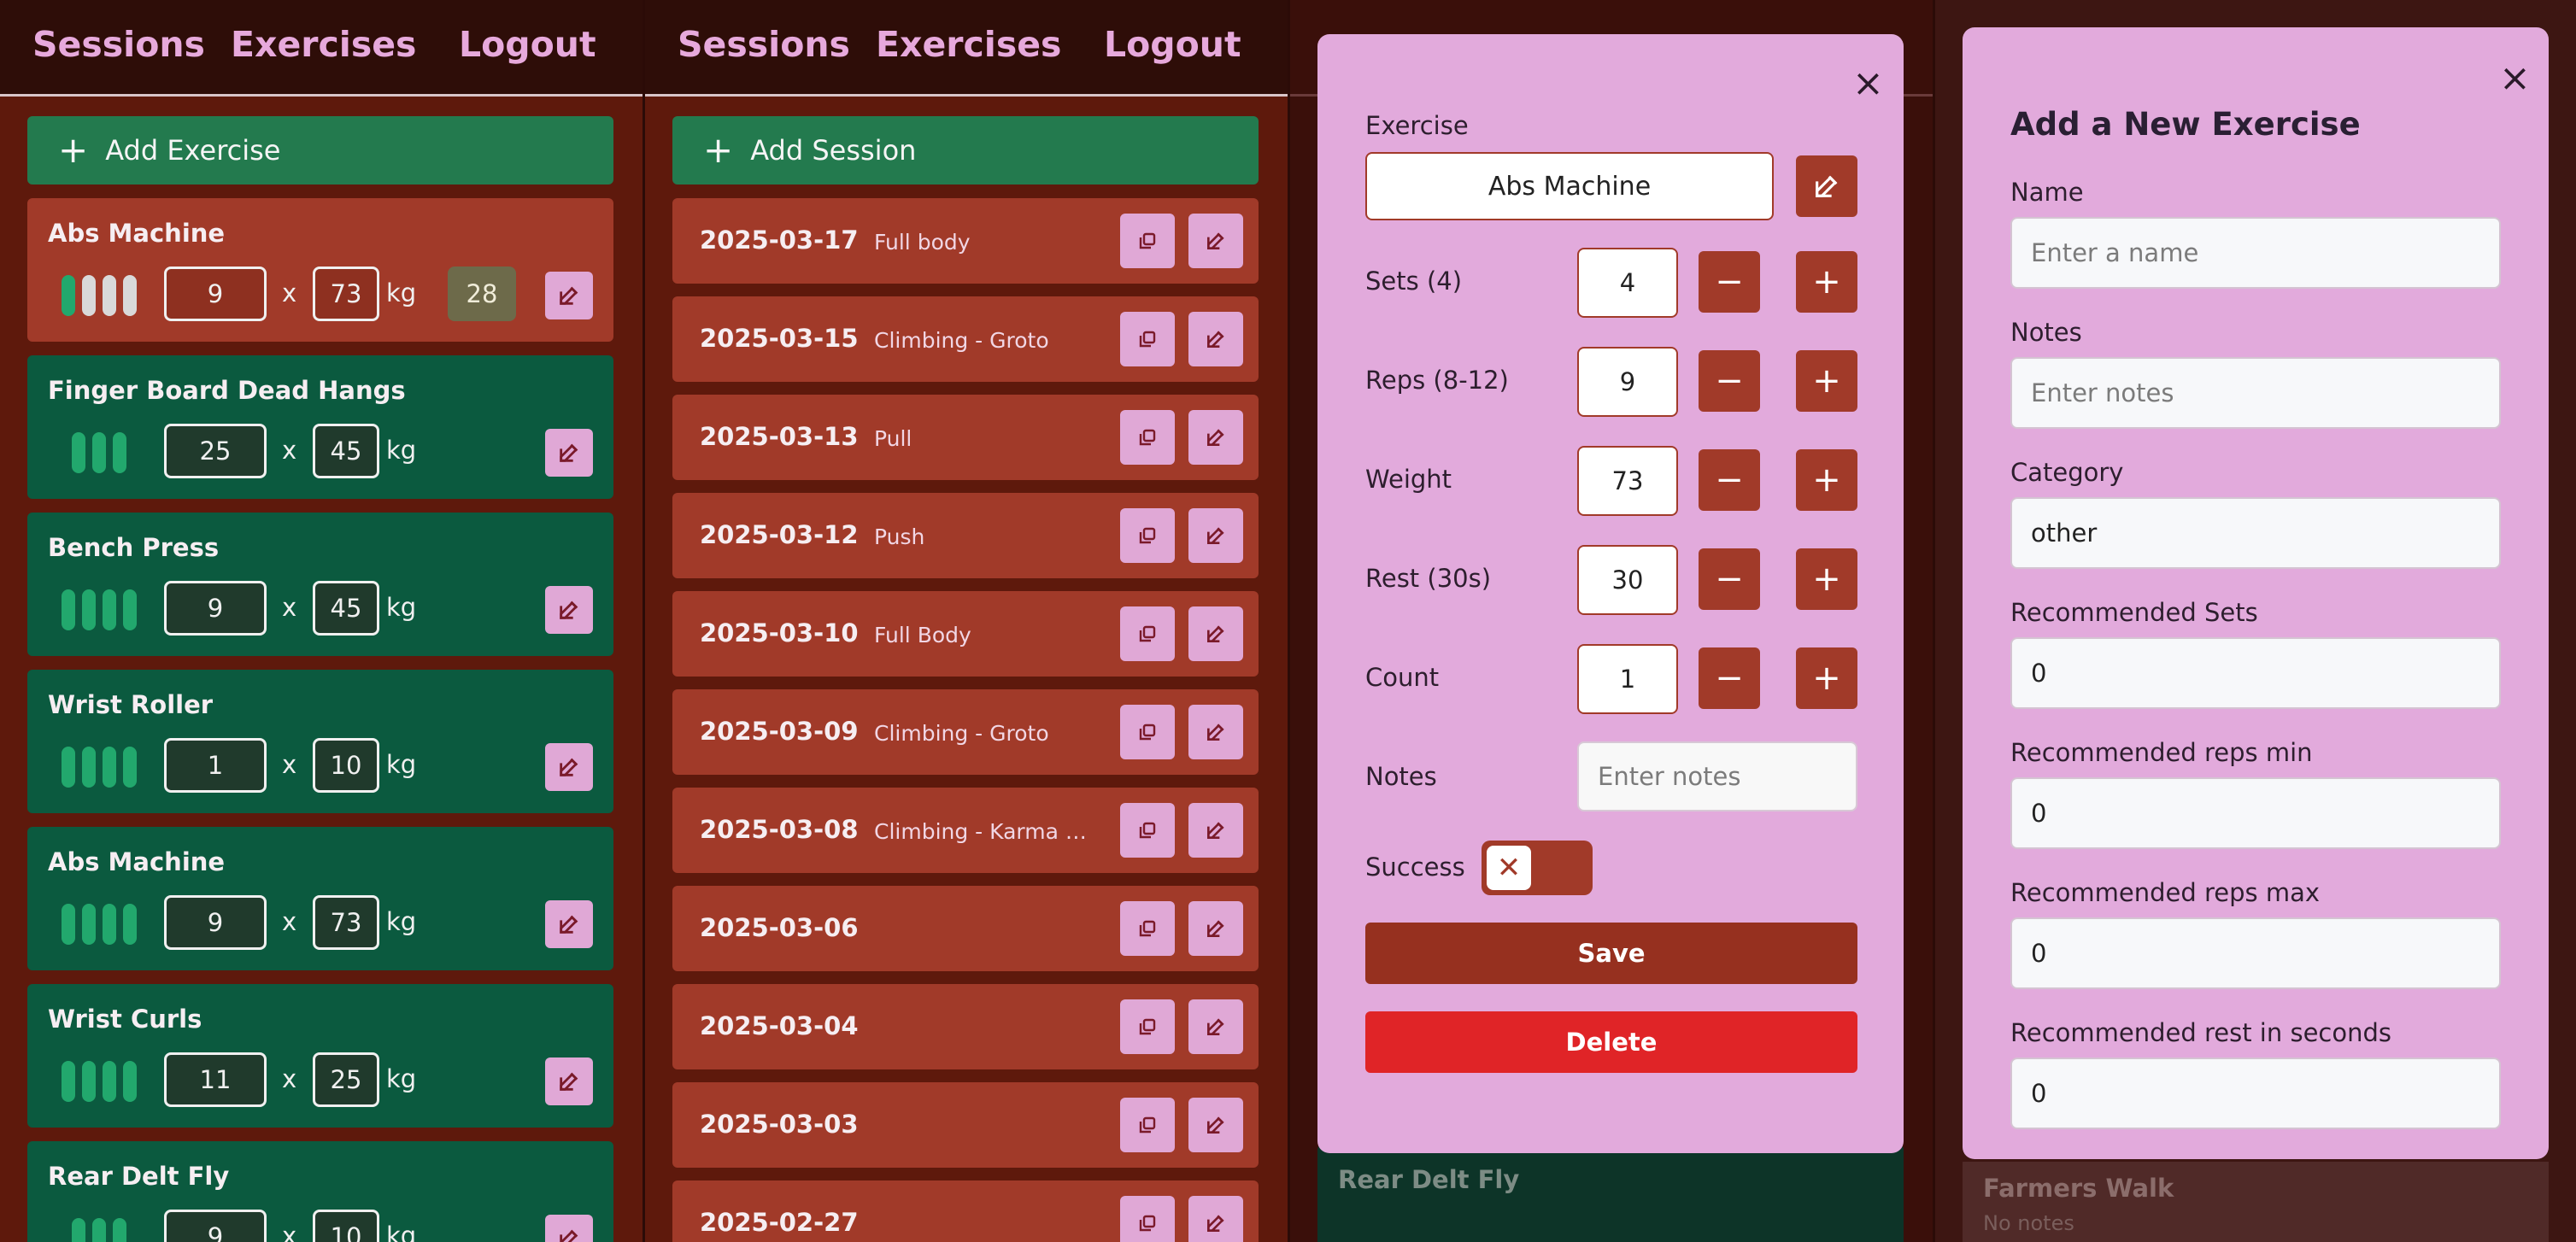 Image resolution: width=2576 pixels, height=1242 pixels. I want to click on rest-input: 30, so click(1627, 580).